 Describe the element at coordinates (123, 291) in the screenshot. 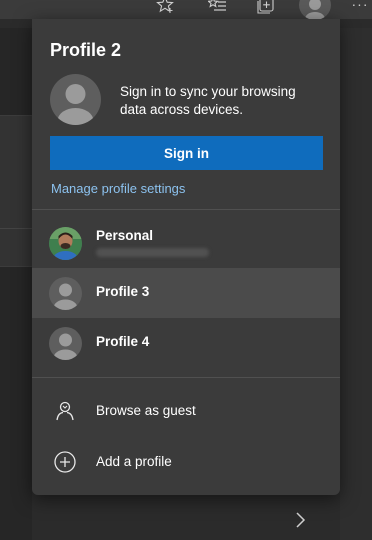

I see `profile-label-profile-3: Profile 3` at that location.